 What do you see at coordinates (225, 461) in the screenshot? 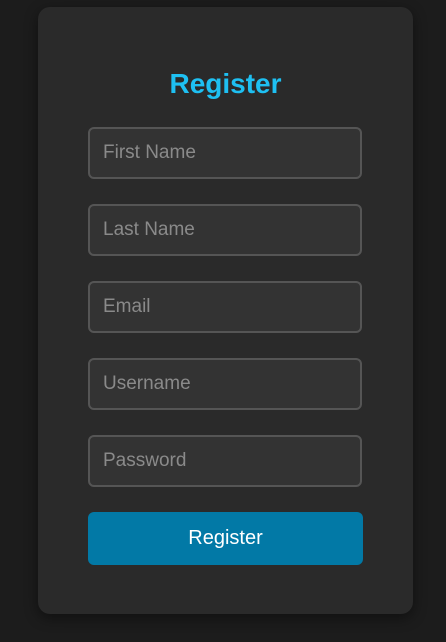
I see `password-input` at bounding box center [225, 461].